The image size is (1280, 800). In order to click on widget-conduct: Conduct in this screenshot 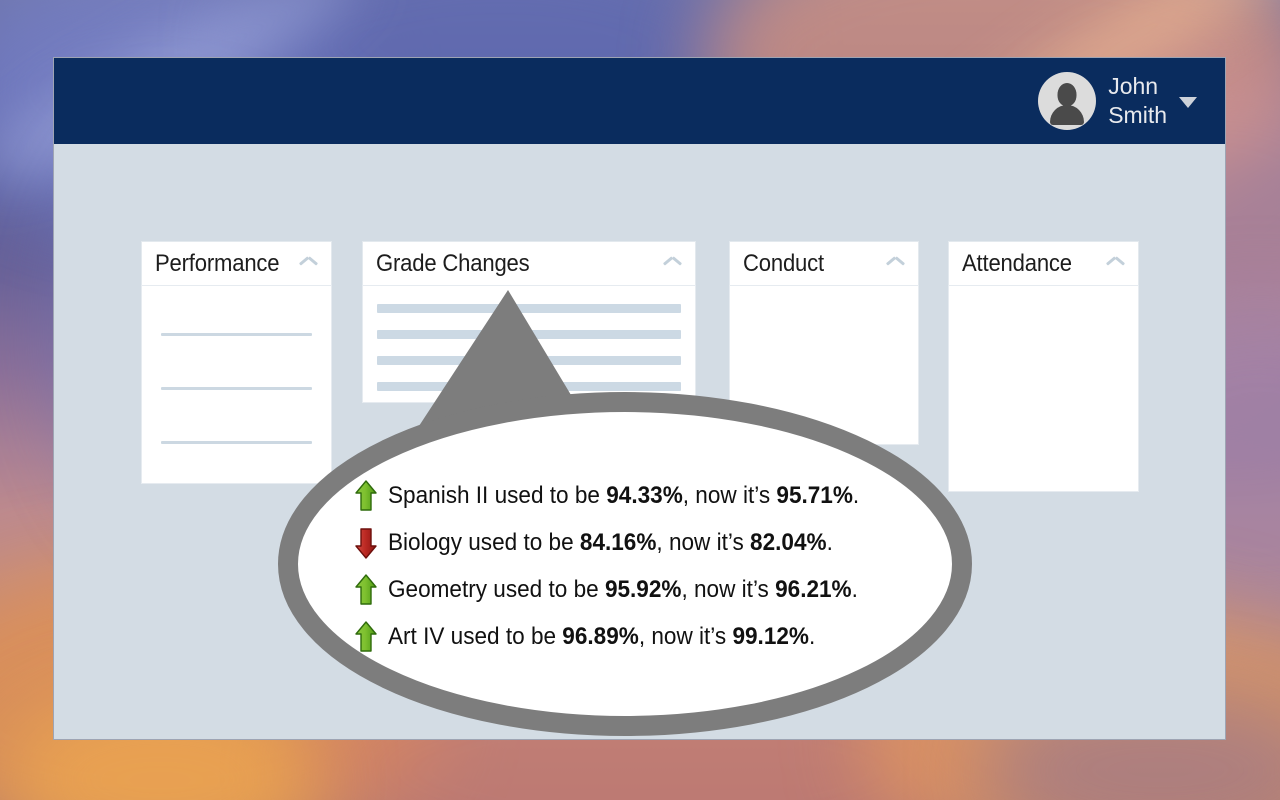, I will do `click(824, 343)`.